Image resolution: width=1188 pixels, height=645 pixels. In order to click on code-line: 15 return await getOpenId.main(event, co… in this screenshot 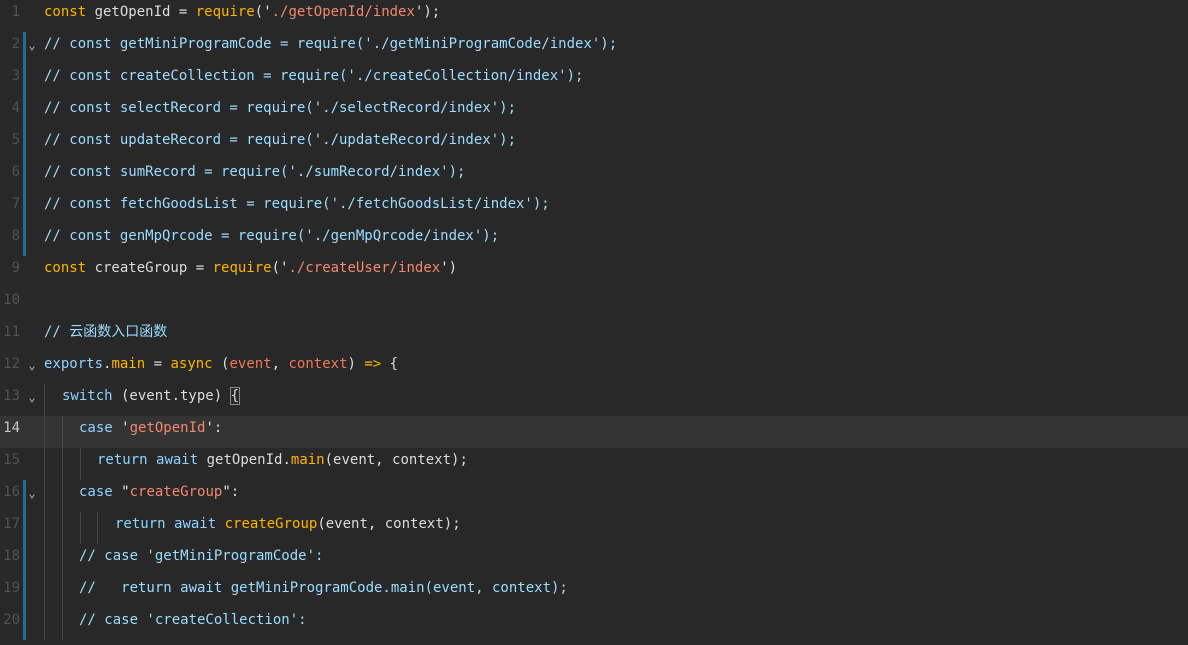, I will do `click(594, 464)`.